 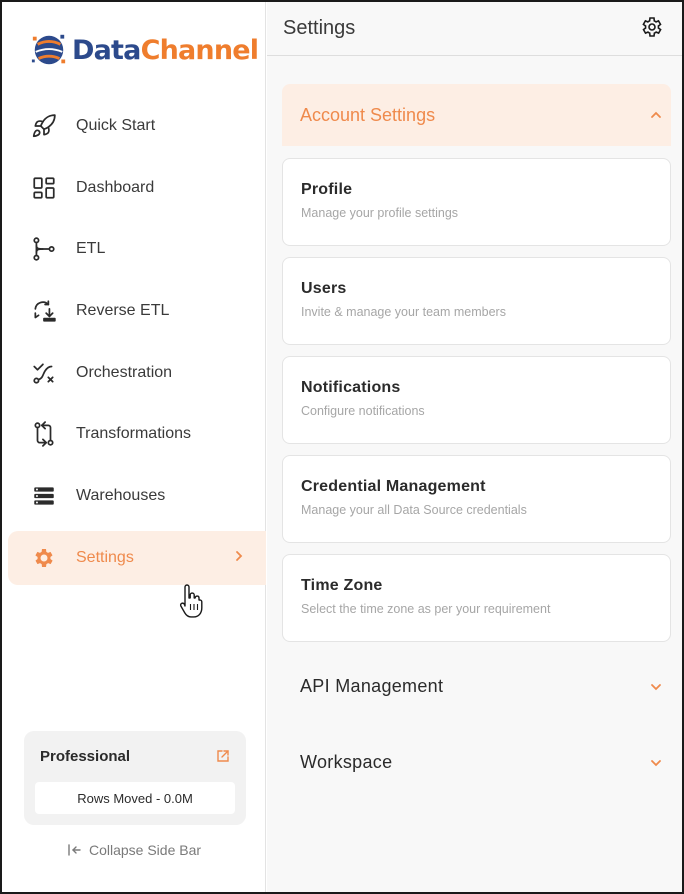 I want to click on card-title: Time Zone, so click(x=342, y=585).